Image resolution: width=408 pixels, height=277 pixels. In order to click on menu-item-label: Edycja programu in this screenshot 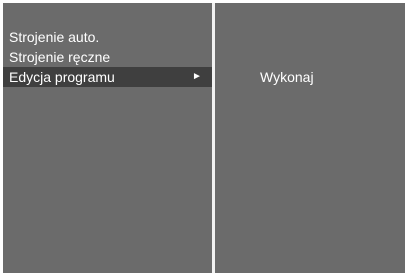, I will do `click(62, 77)`.